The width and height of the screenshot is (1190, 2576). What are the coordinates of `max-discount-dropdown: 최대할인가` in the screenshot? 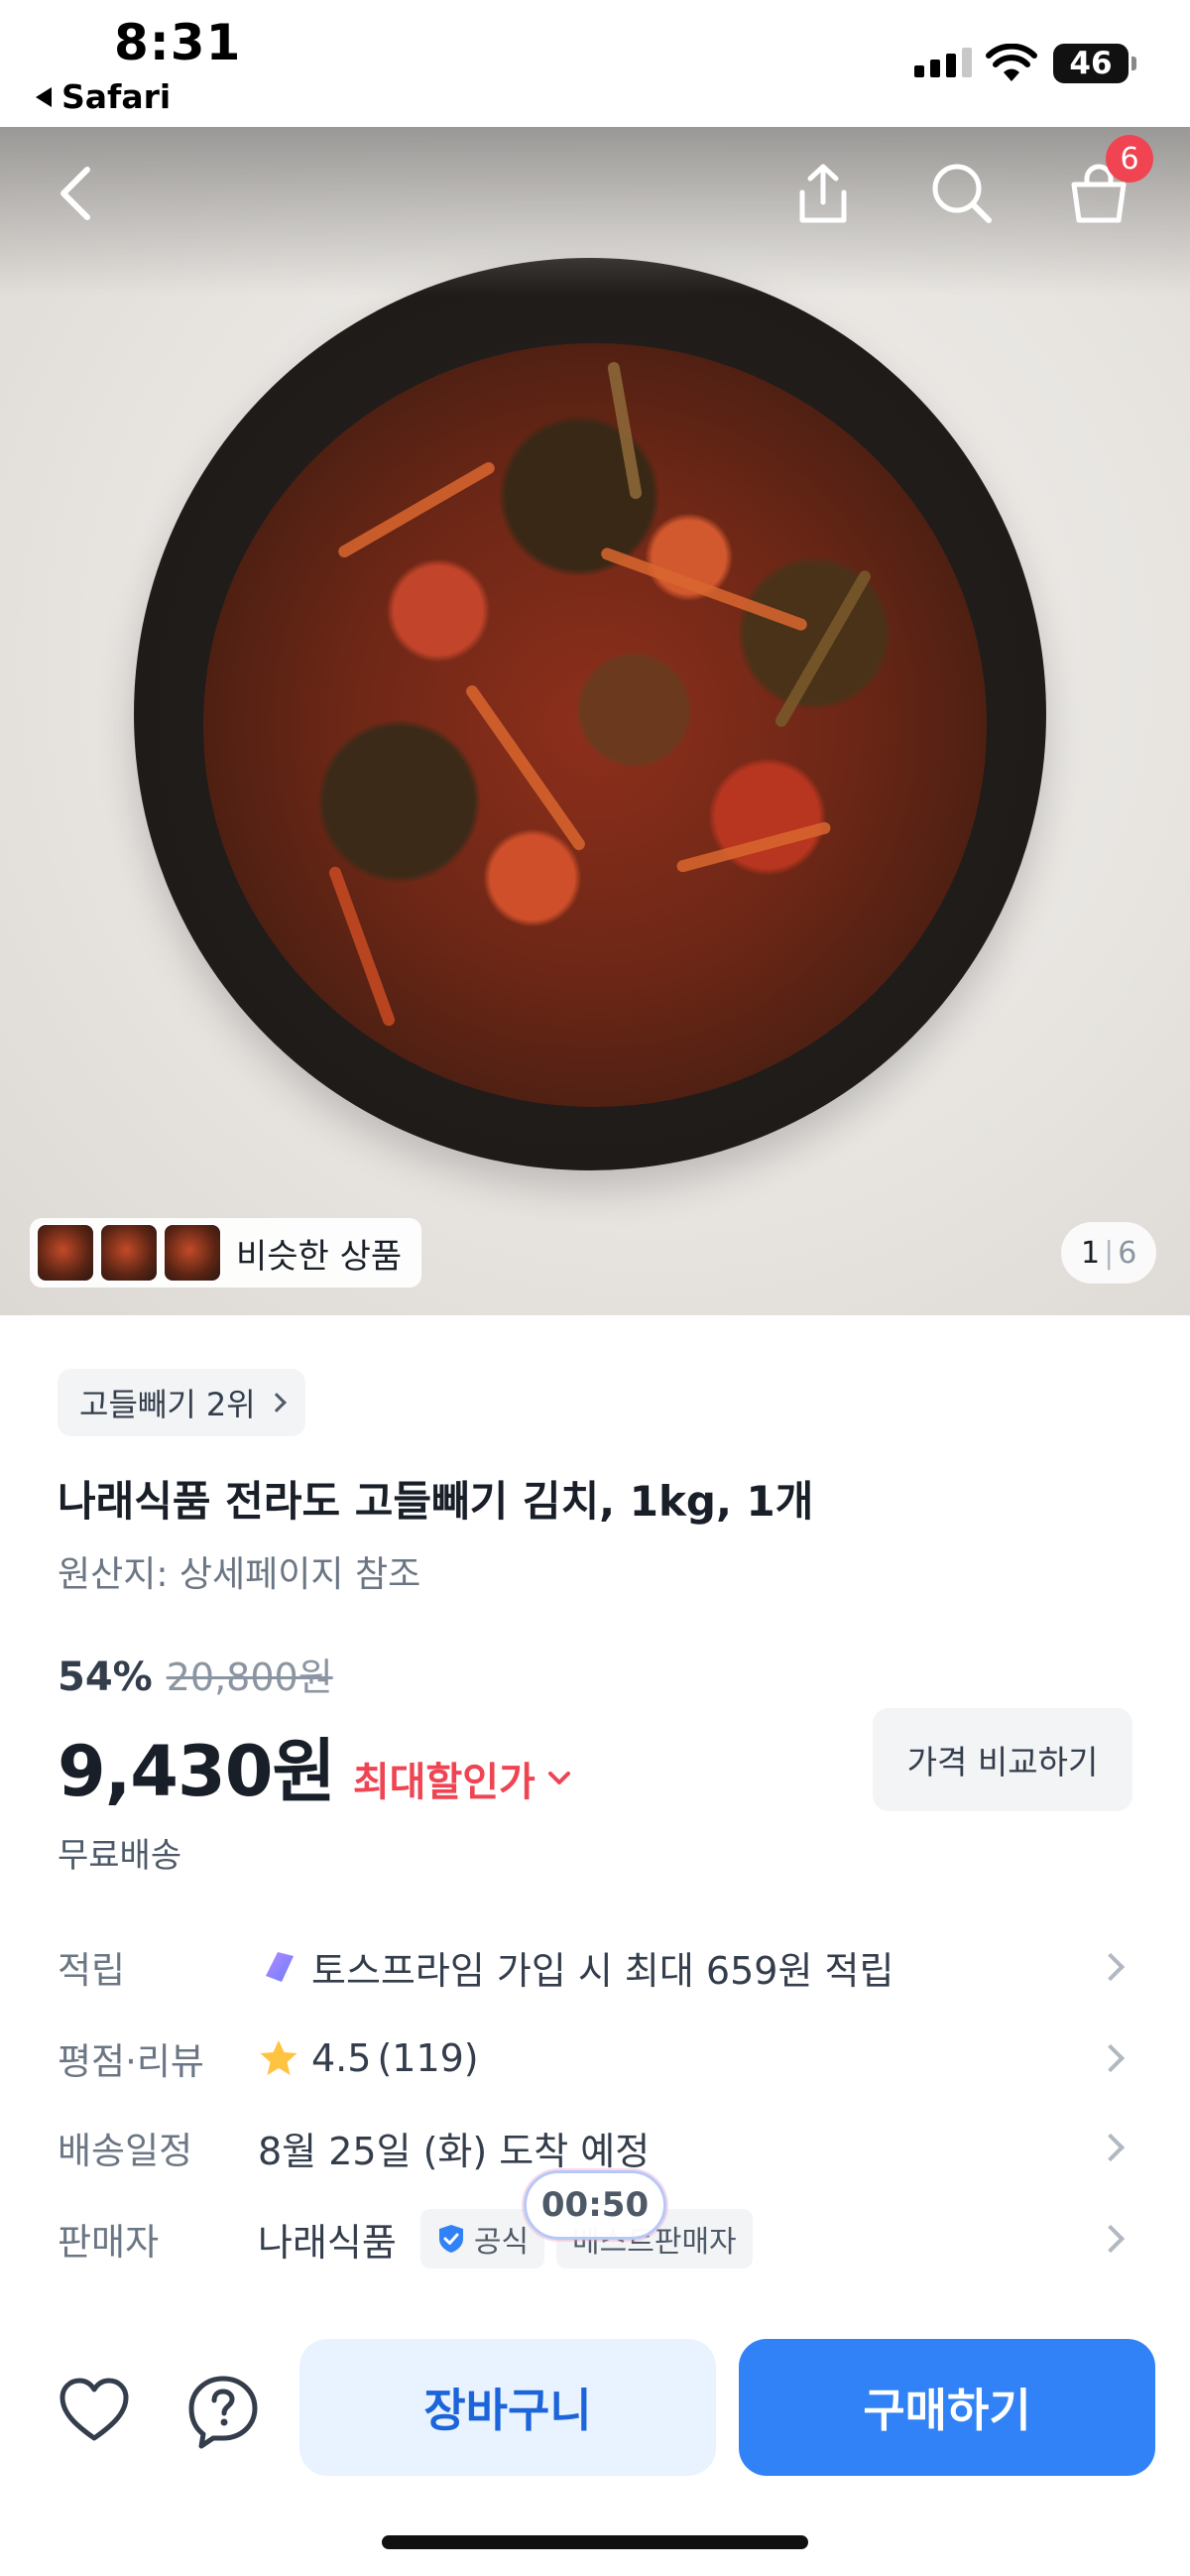 It's located at (462, 1778).